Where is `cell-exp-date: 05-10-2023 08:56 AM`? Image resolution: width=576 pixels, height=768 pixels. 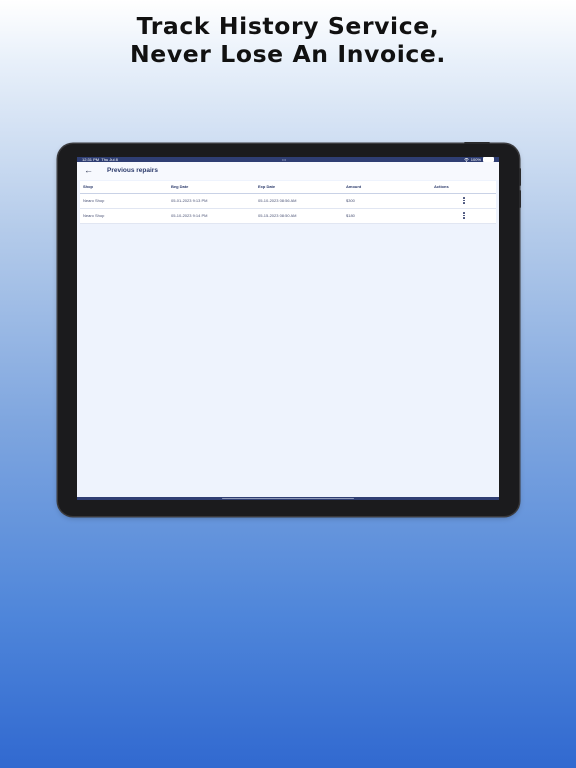 cell-exp-date: 05-10-2023 08:56 AM is located at coordinates (277, 200).